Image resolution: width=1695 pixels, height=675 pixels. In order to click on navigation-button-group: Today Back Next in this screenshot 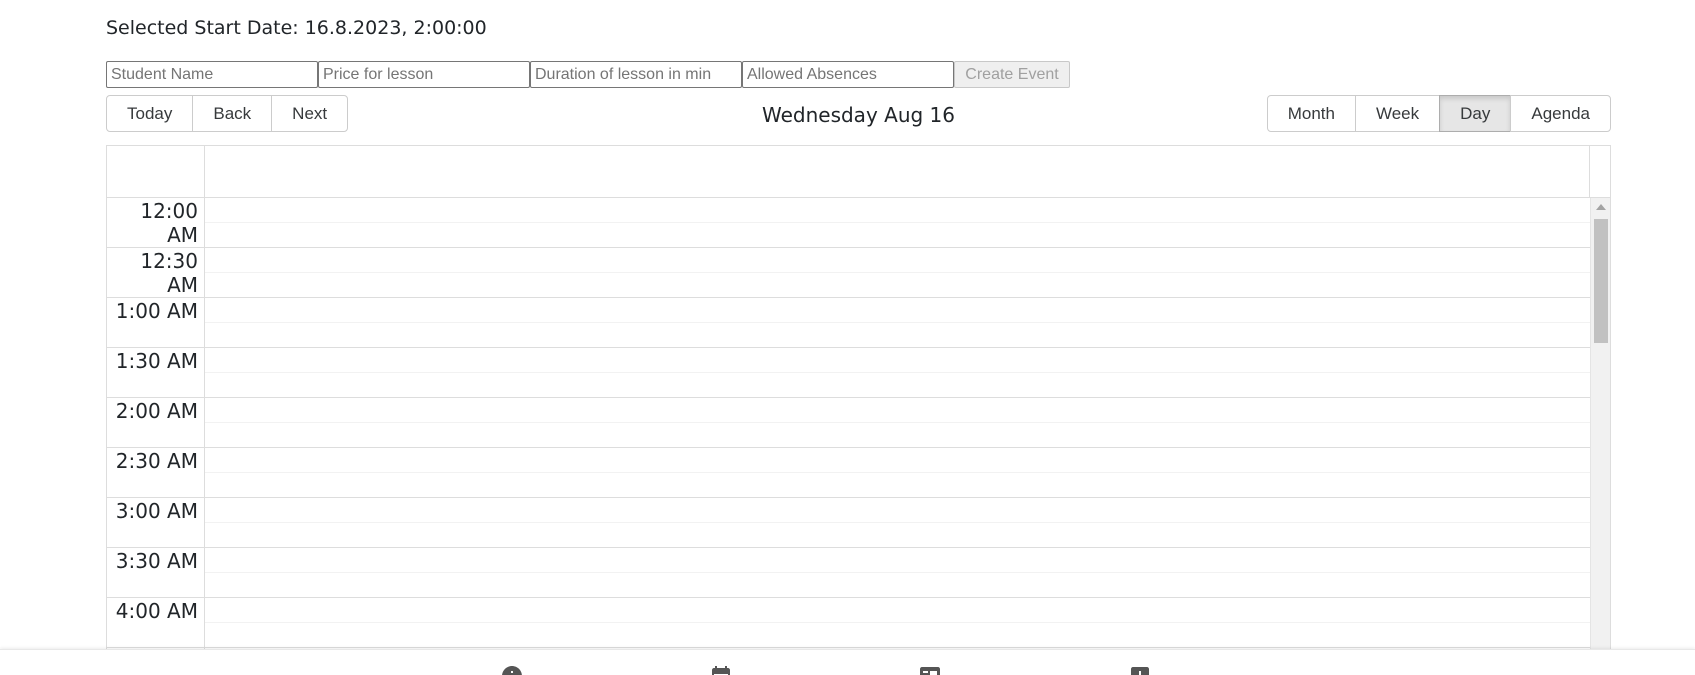, I will do `click(227, 113)`.